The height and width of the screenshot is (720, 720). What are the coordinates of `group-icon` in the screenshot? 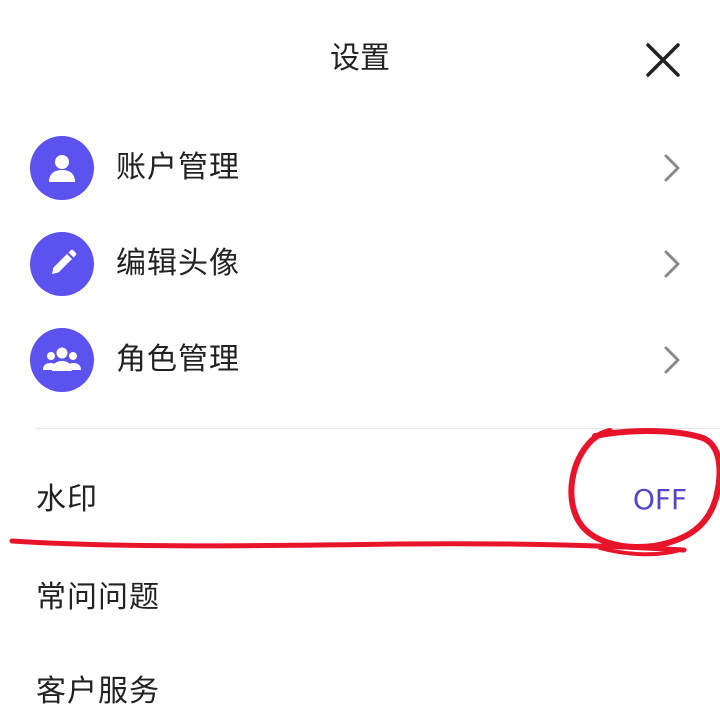 It's located at (62, 359).